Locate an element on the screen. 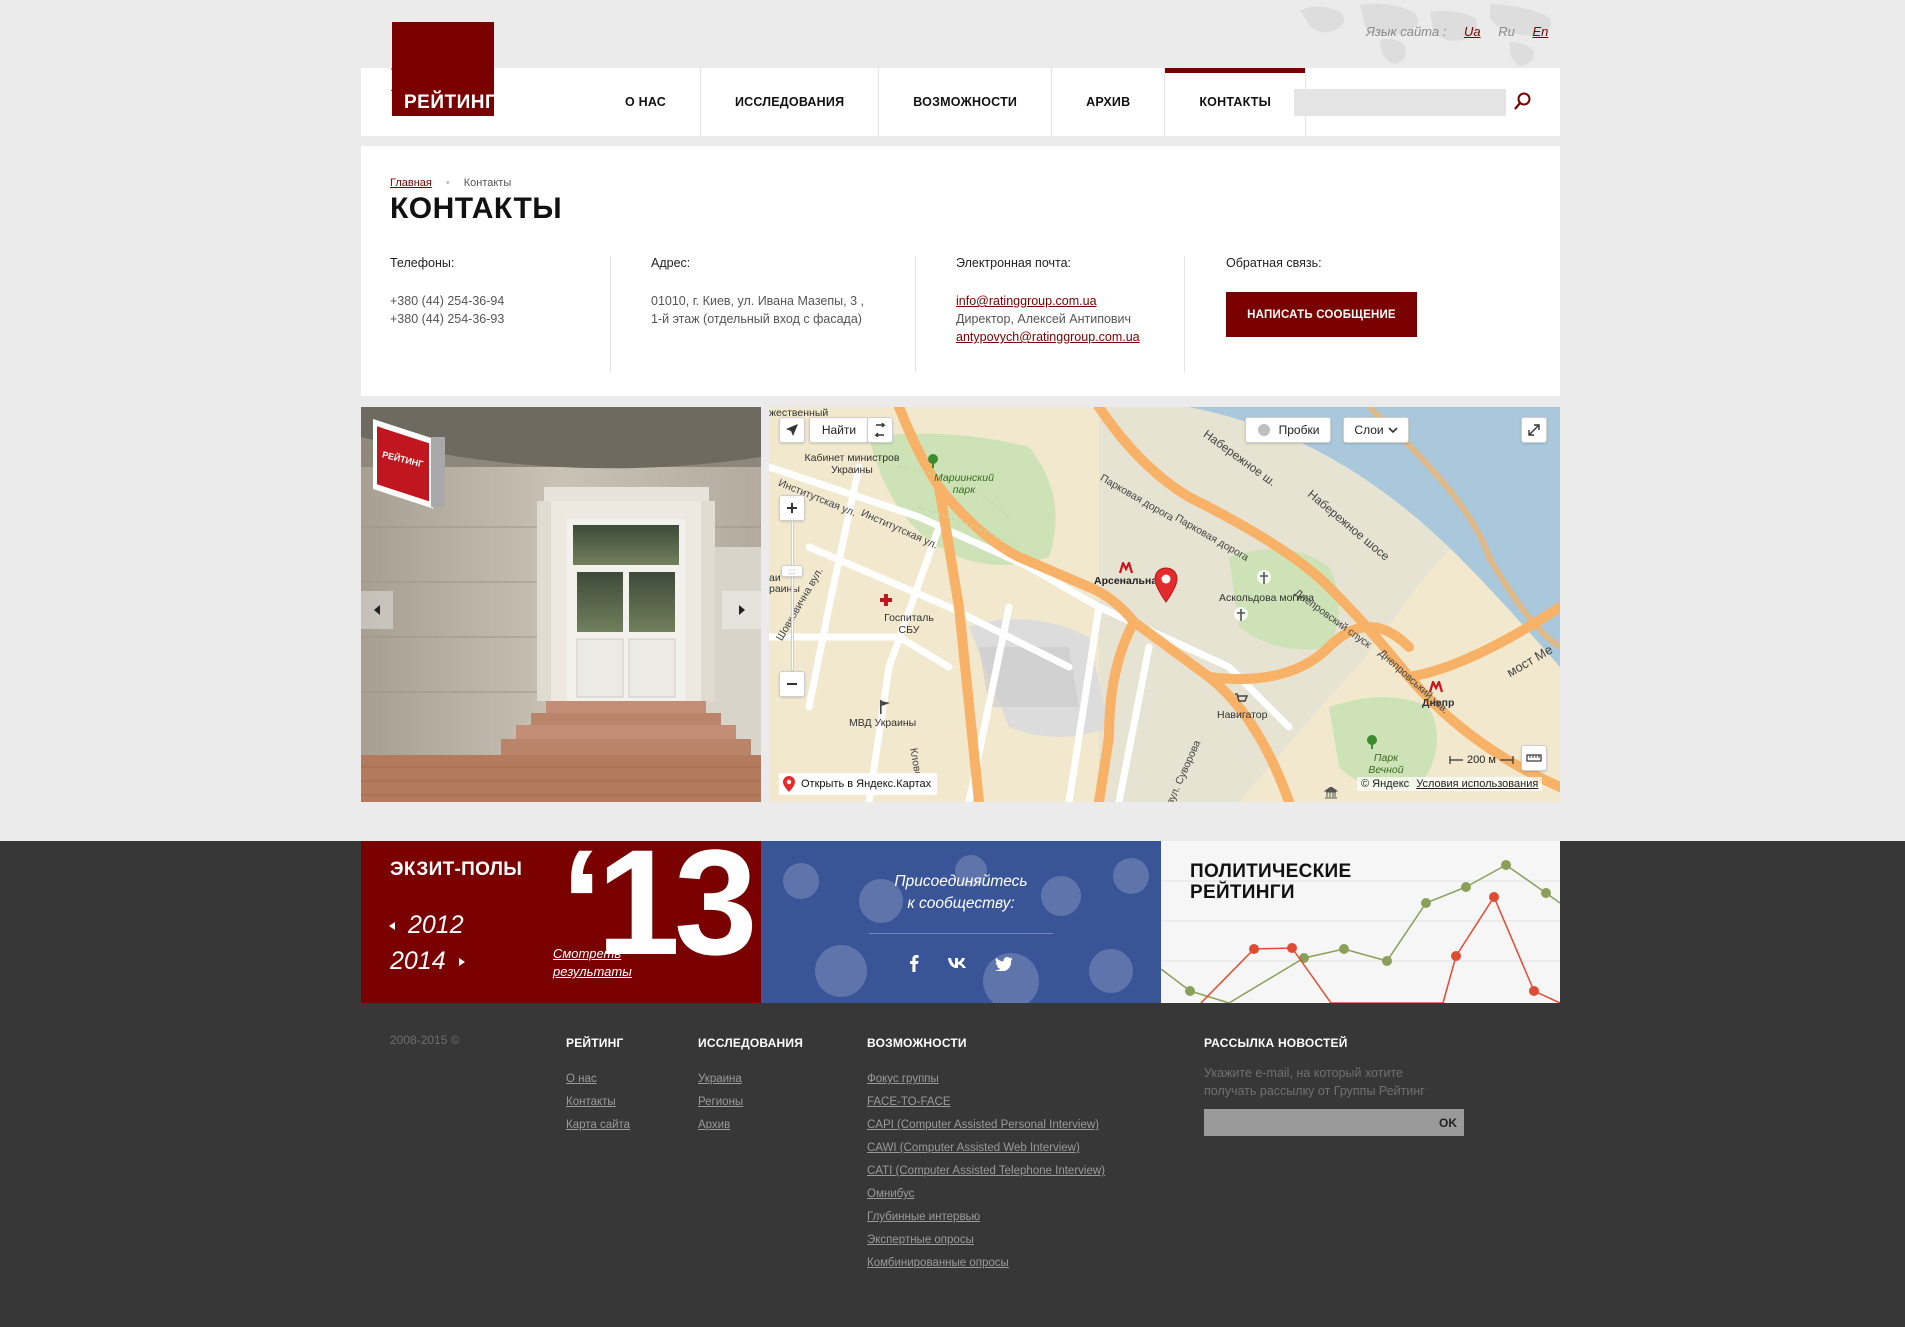 The height and width of the screenshot is (1327, 1905). search-input is located at coordinates (1400, 102).